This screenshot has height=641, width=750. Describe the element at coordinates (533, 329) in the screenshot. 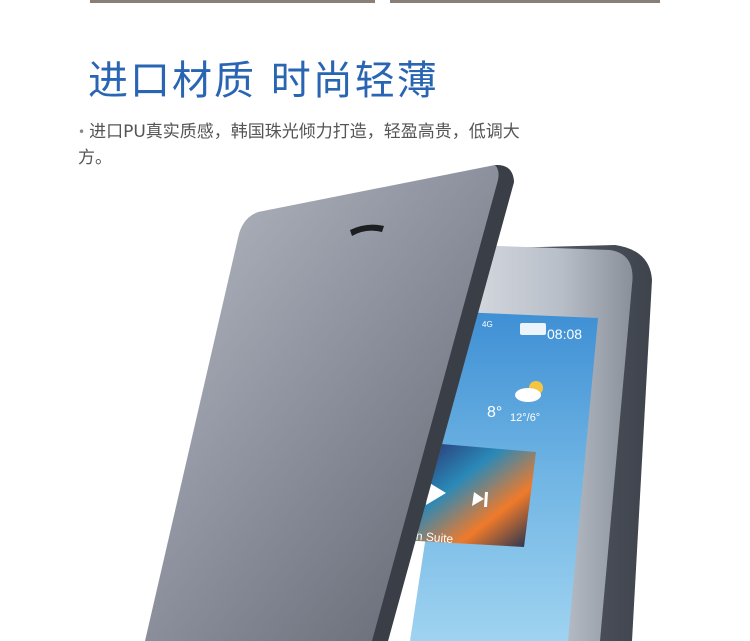

I see `battery-icon` at that location.